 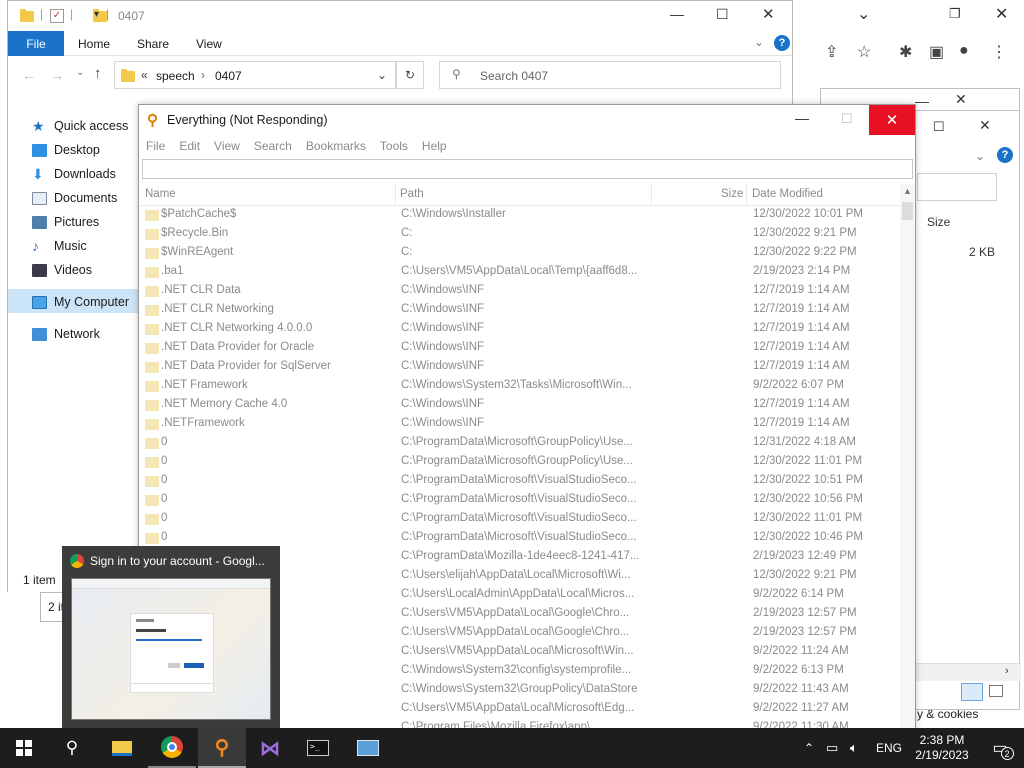 I want to click on preview-thumbnail, so click(x=171, y=649).